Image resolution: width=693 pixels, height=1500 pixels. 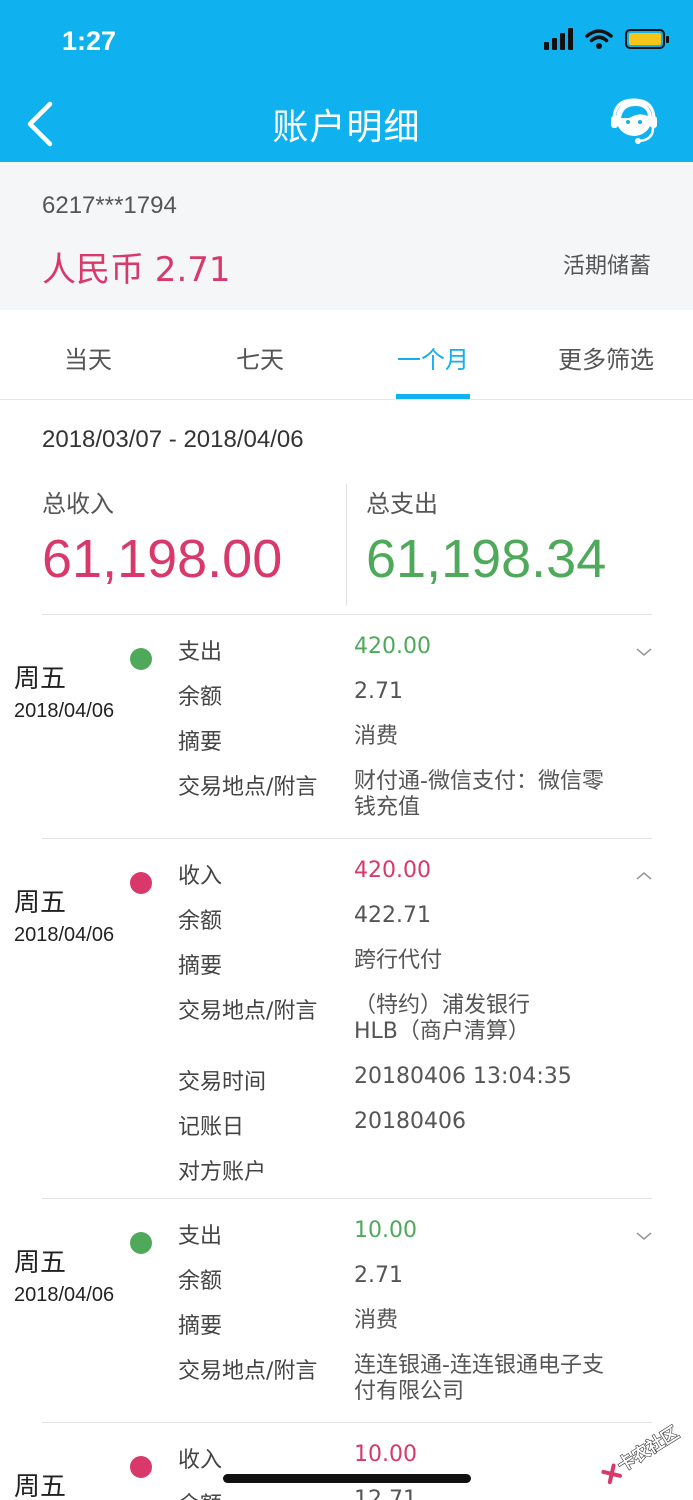 I want to click on account-number: 6217***1794, so click(x=109, y=205).